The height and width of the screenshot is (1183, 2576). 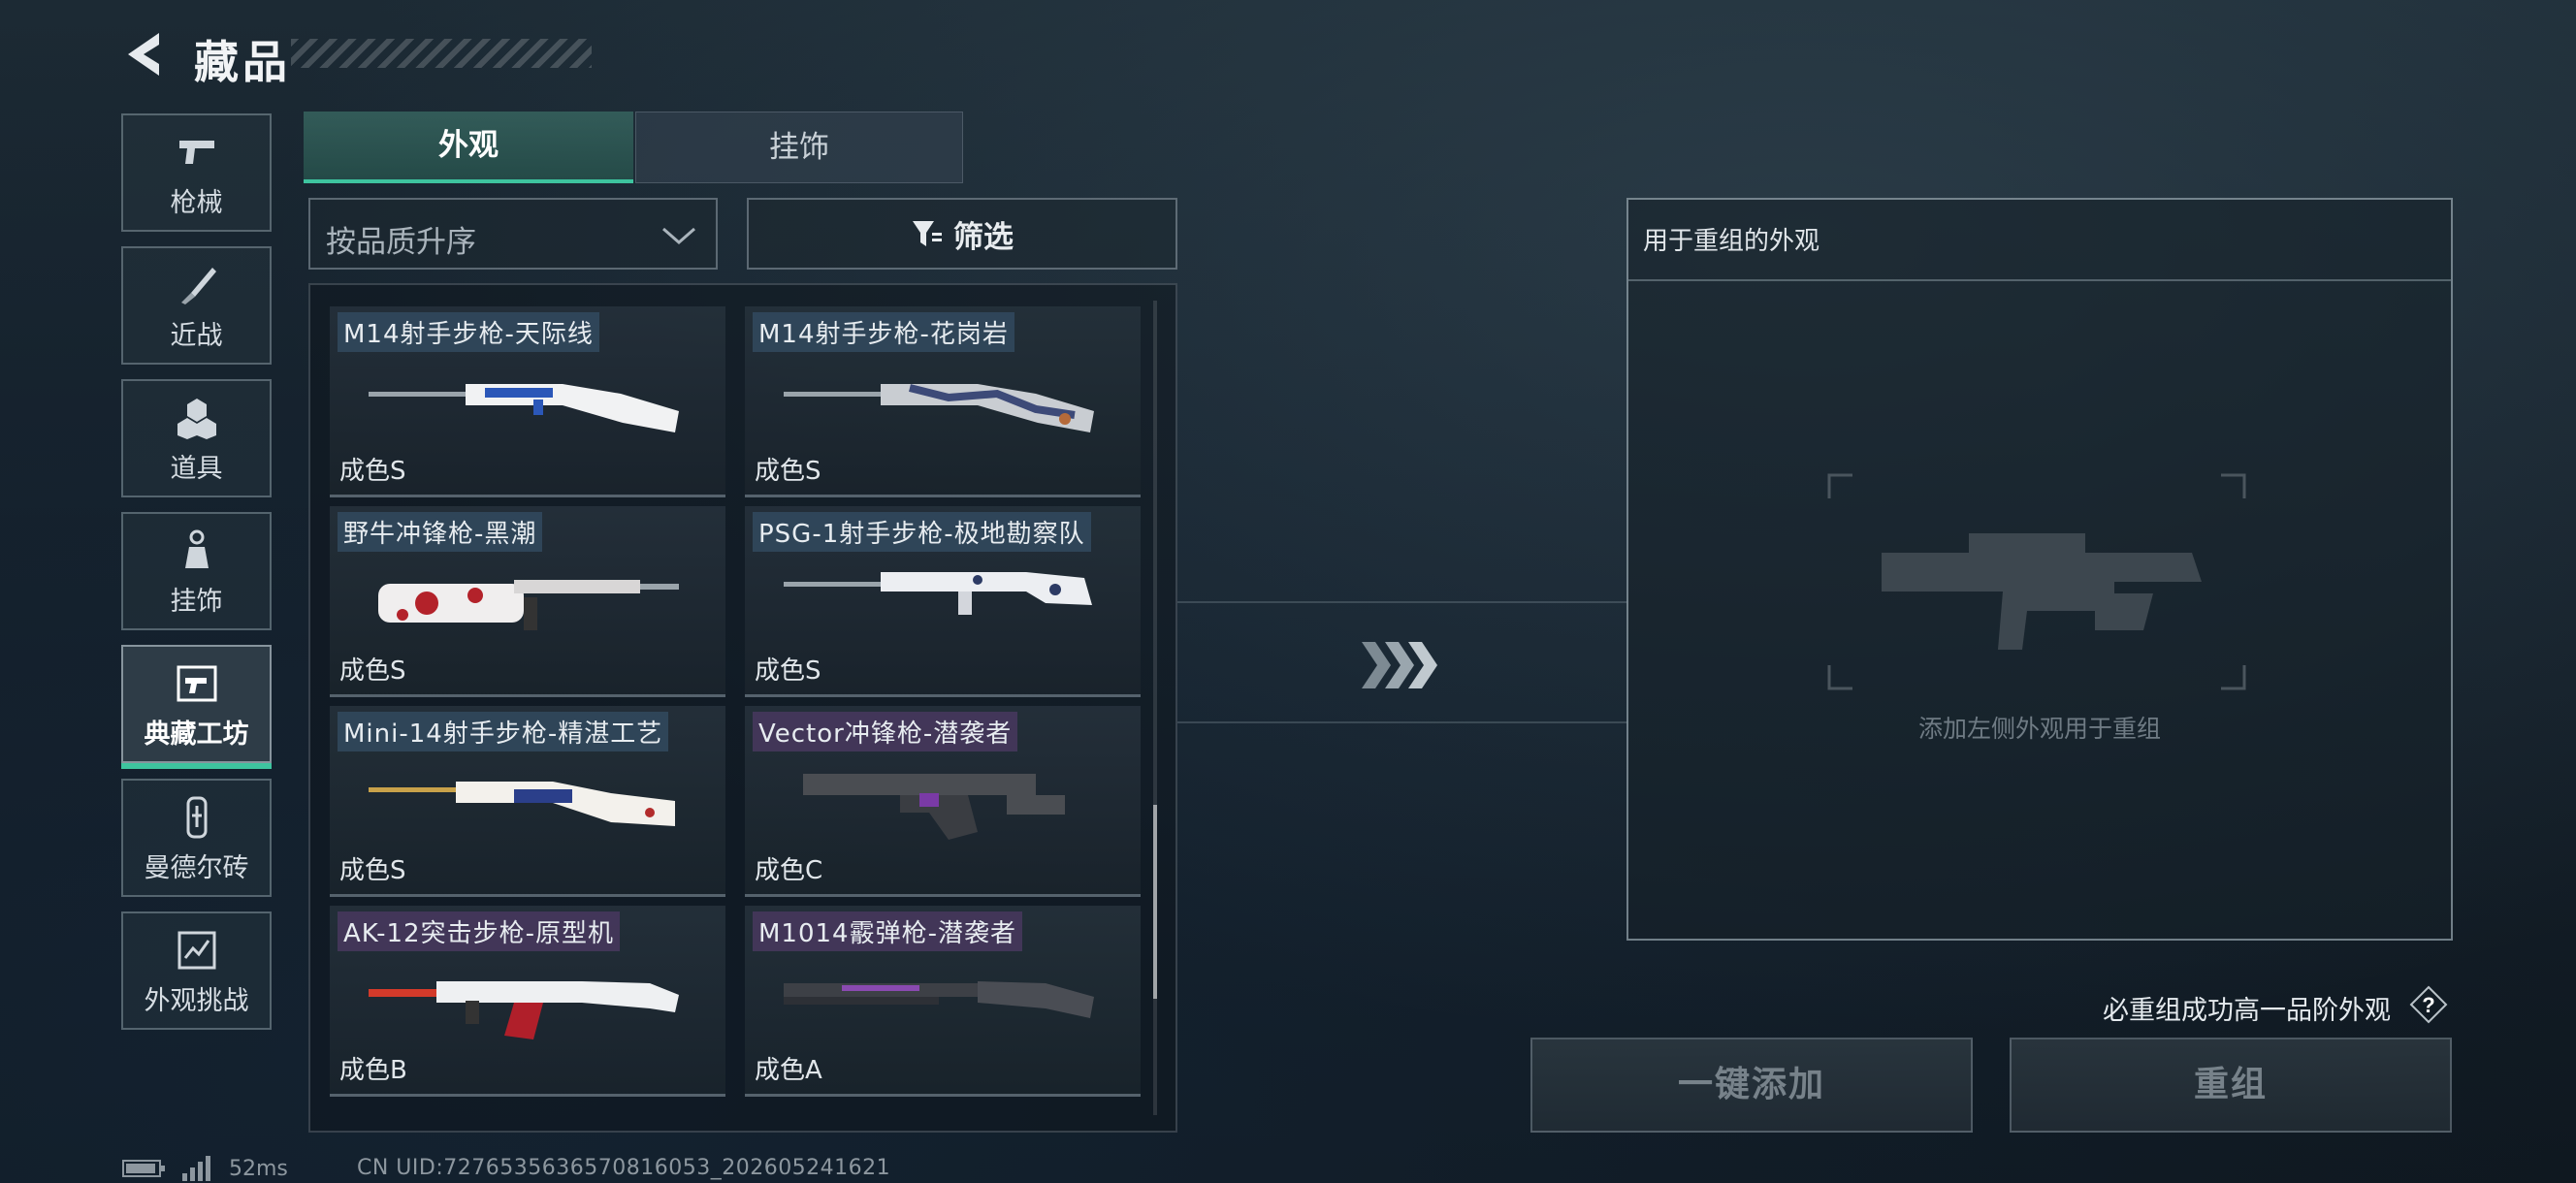 I want to click on list-item: Vector冲锋枪-潜袭者 成色C, so click(x=943, y=801).